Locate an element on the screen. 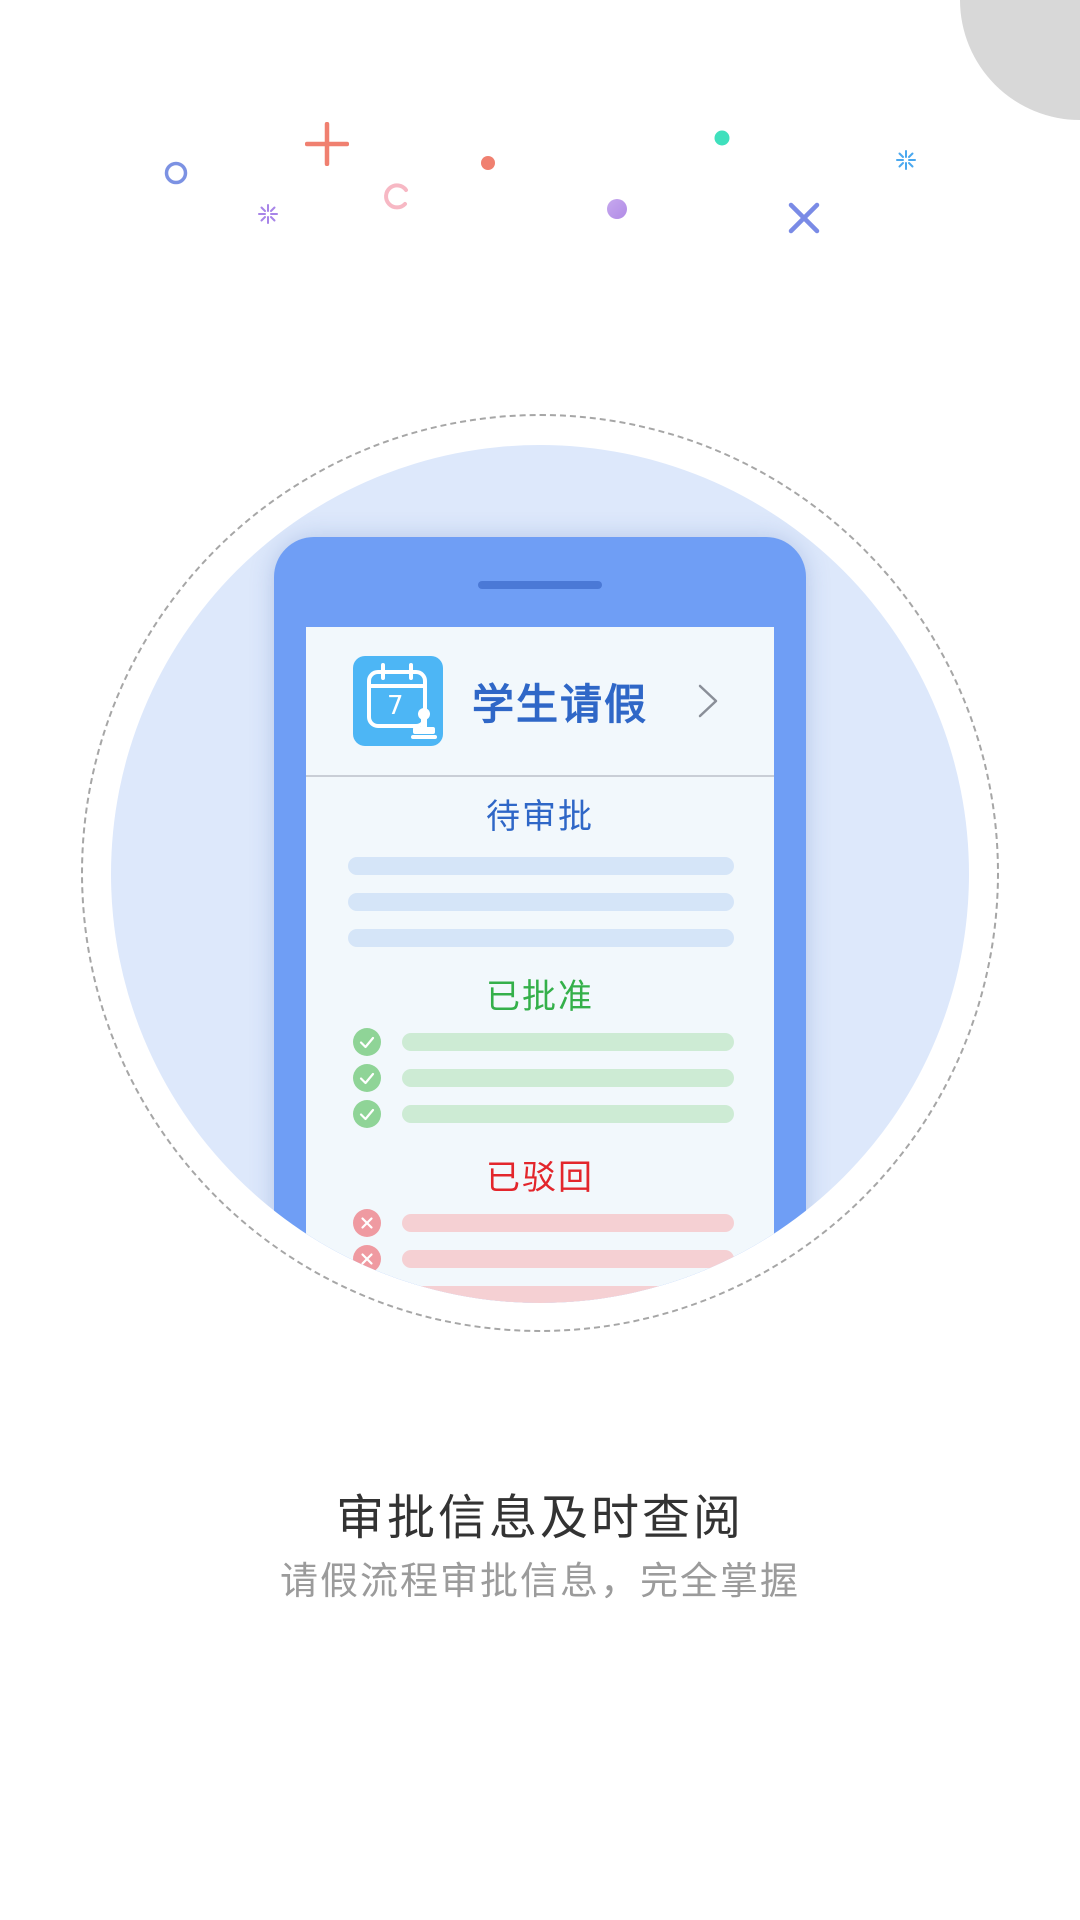  cross-decoration-icon is located at coordinates (804, 218).